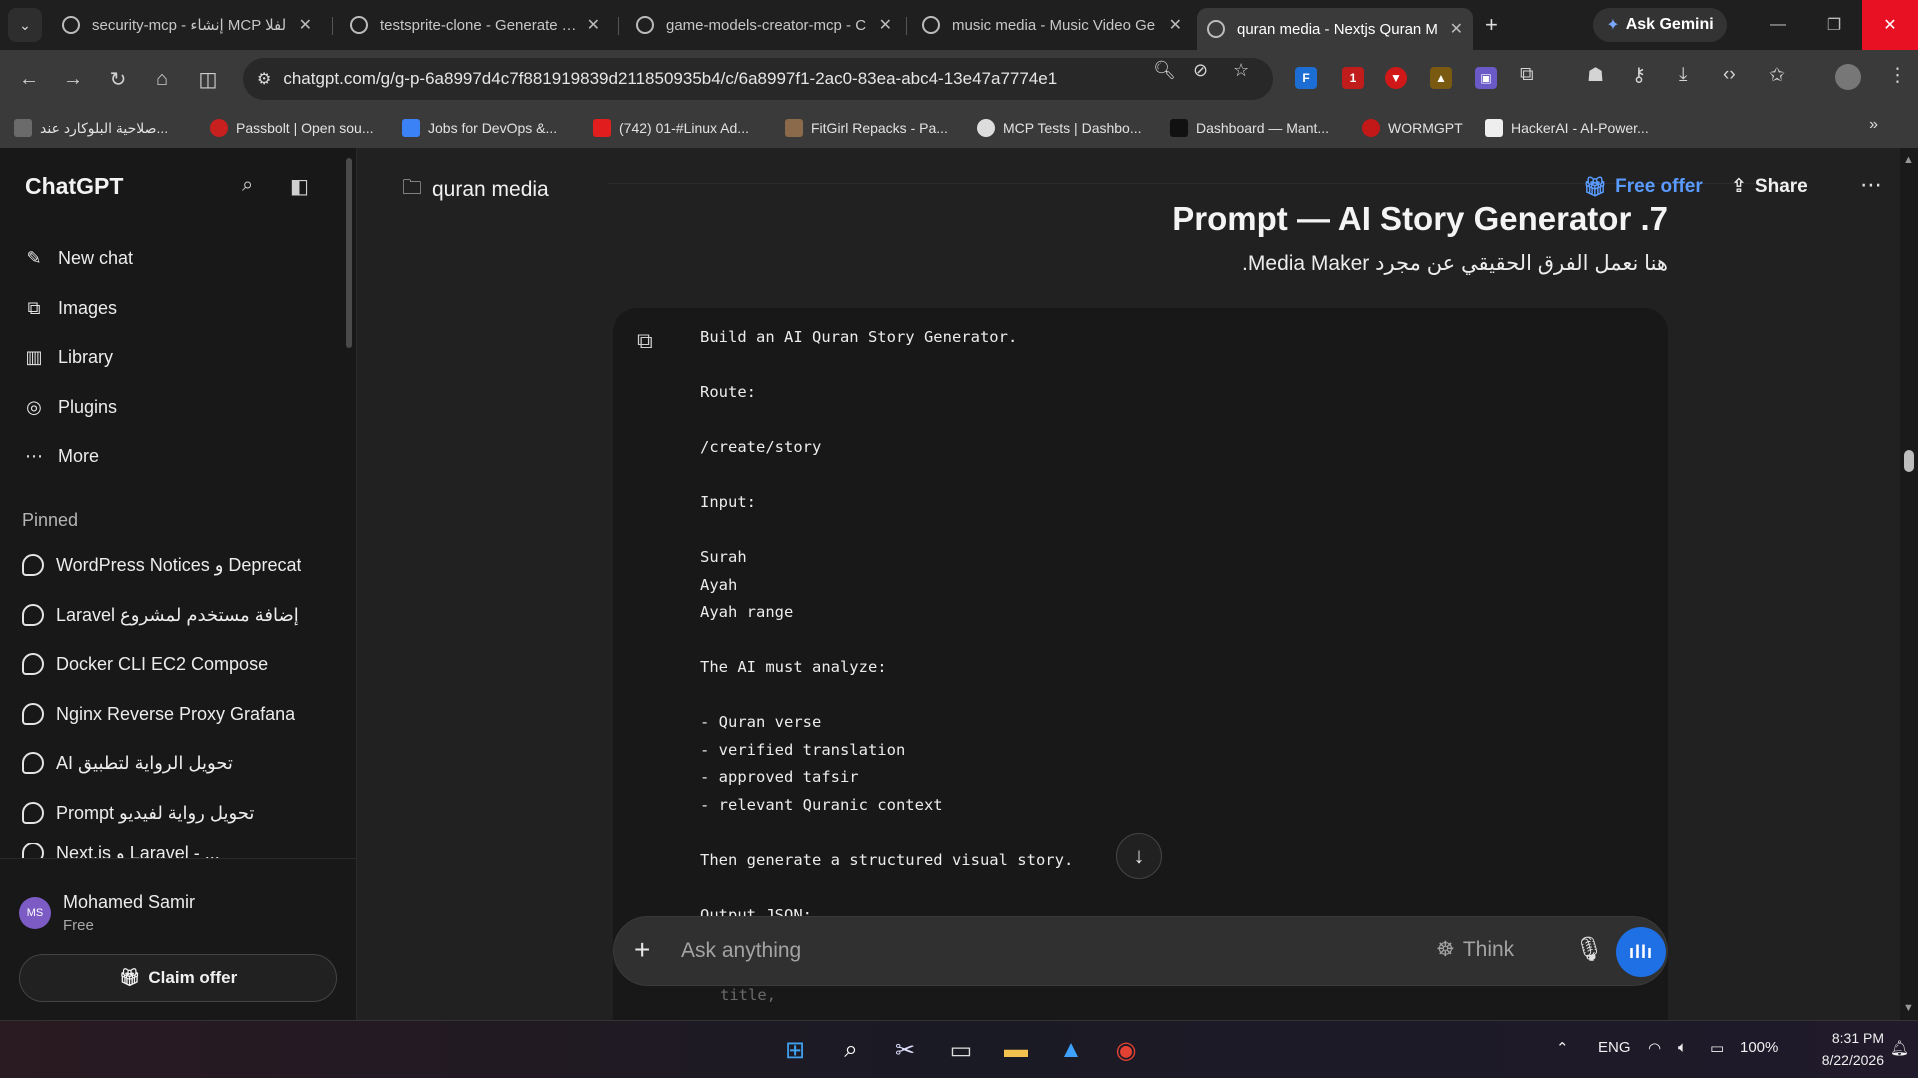 The height and width of the screenshot is (1078, 1918). I want to click on zoom-icon: 🔍︎, so click(1164, 70).